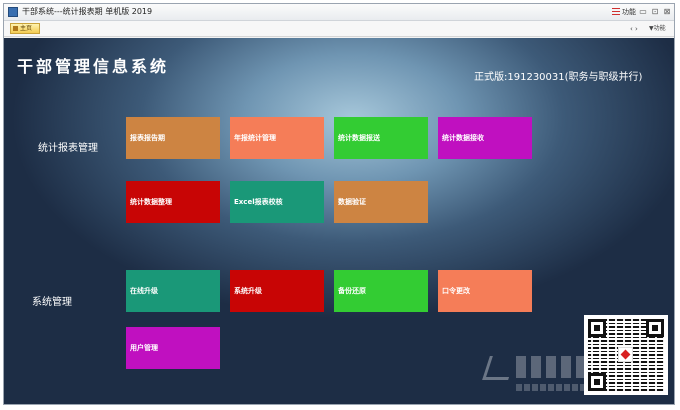 This screenshot has width=680, height=410. I want to click on tile-label: 统计数据报送, so click(359, 138).